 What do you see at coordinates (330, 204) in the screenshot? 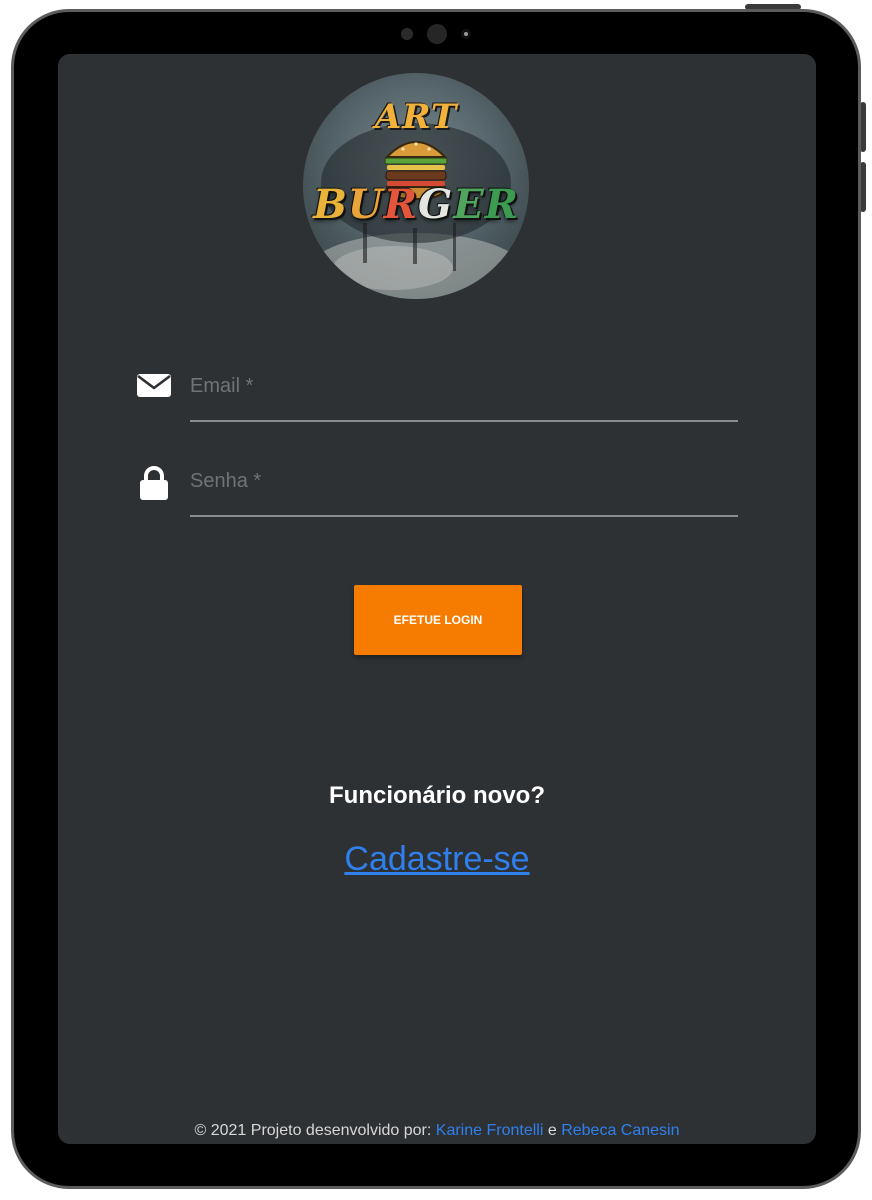
I see `logo-letter: B` at bounding box center [330, 204].